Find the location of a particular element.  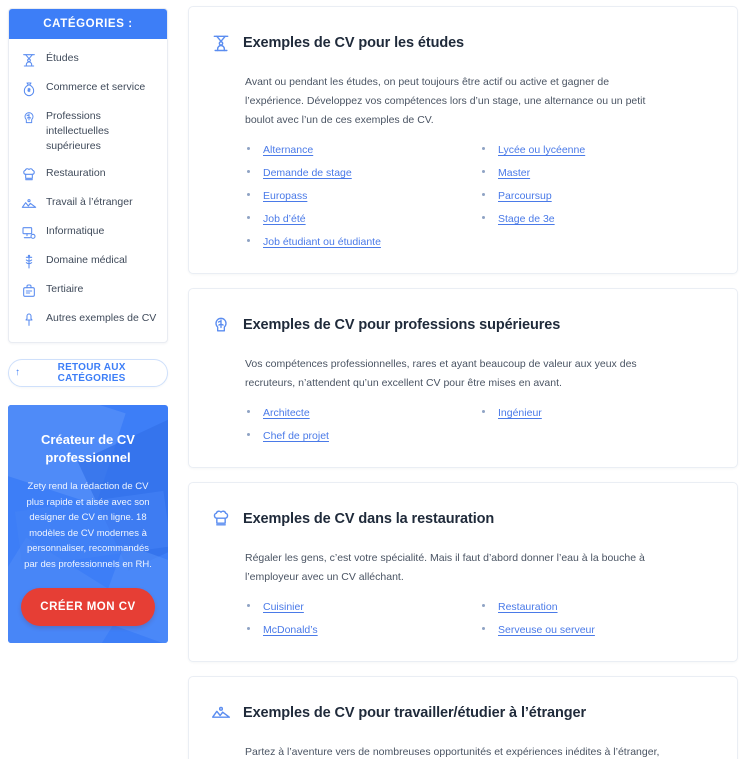

links-column-left: Cuisinier McDonald’s is located at coordinates (362, 622).